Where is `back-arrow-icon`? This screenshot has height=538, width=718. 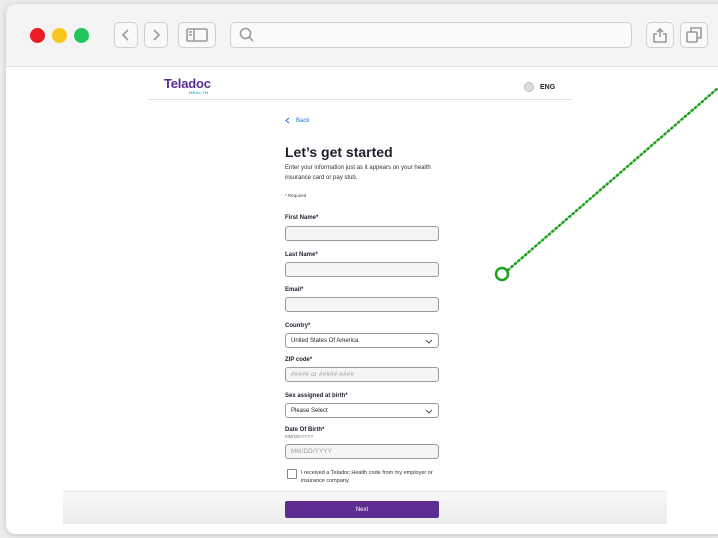
back-arrow-icon is located at coordinates (126, 35).